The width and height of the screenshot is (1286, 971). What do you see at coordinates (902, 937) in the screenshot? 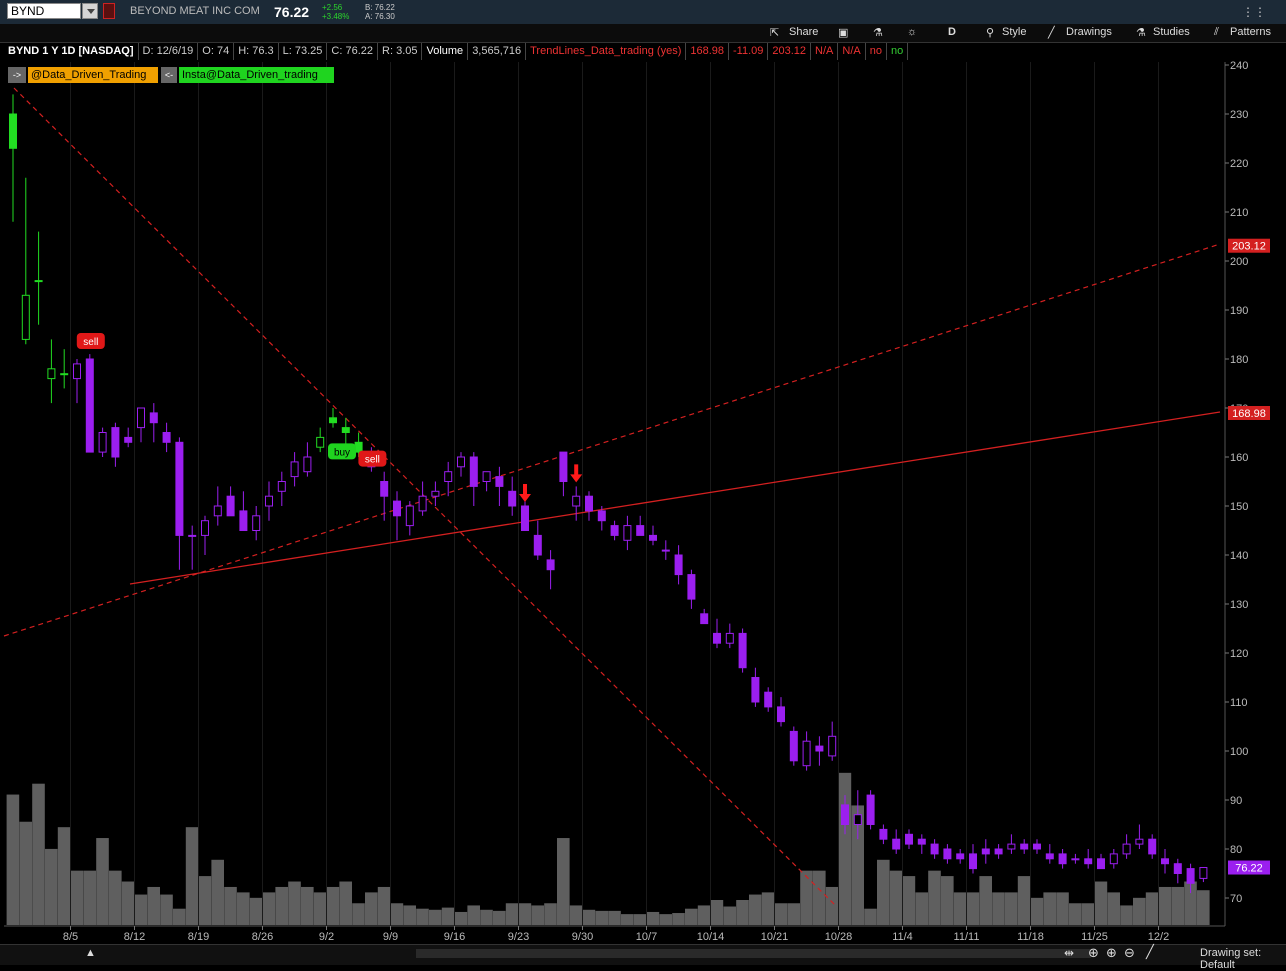
I see `x-tick-label: 11/4` at bounding box center [902, 937].